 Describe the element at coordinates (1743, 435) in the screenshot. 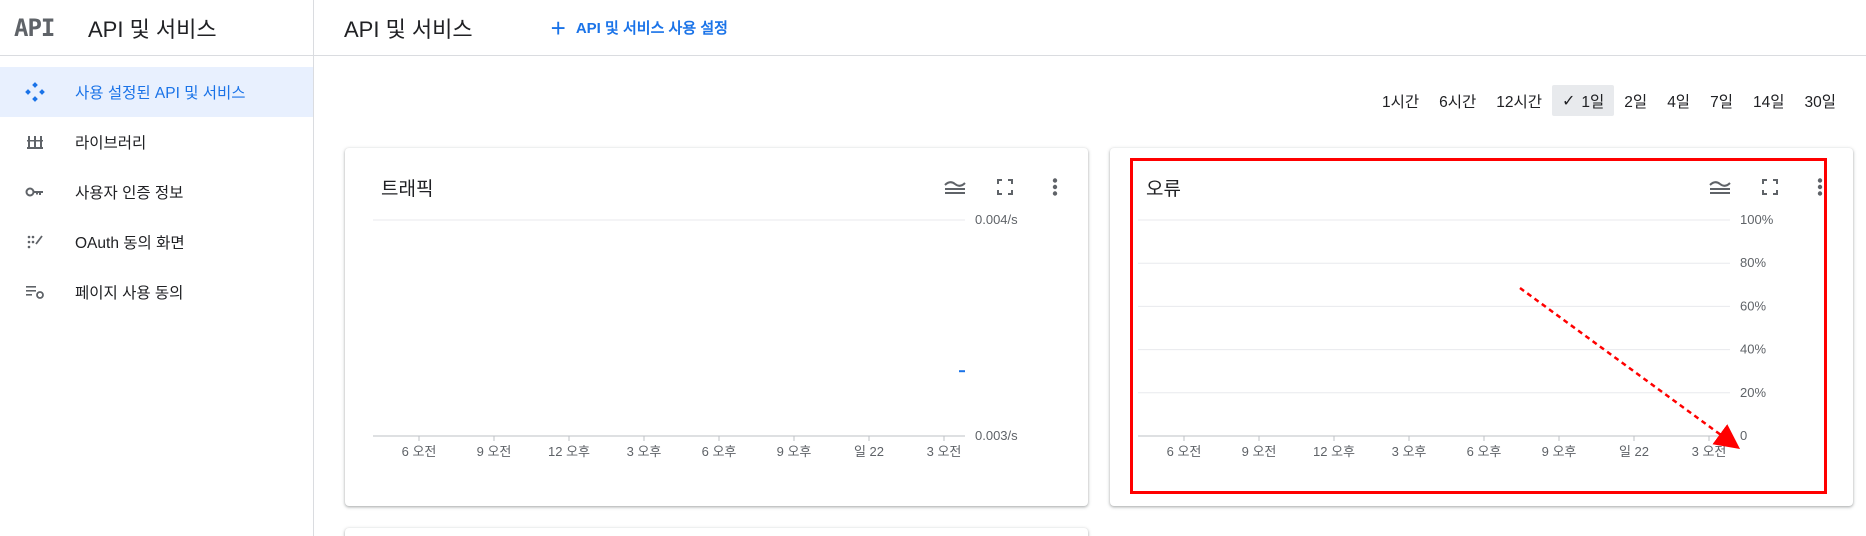

I see `y-tick-label: 0` at that location.